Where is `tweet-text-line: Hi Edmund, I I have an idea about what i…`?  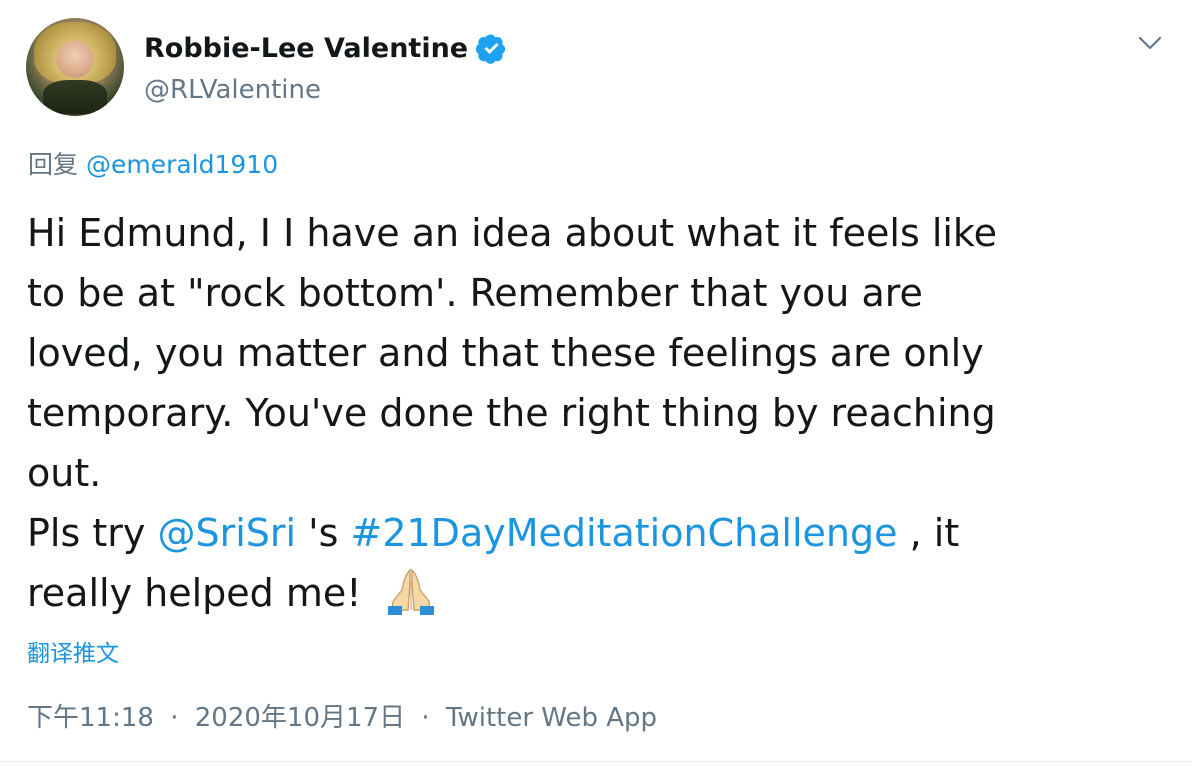
tweet-text-line: Hi Edmund, I I have an idea about what i… is located at coordinates (512, 233).